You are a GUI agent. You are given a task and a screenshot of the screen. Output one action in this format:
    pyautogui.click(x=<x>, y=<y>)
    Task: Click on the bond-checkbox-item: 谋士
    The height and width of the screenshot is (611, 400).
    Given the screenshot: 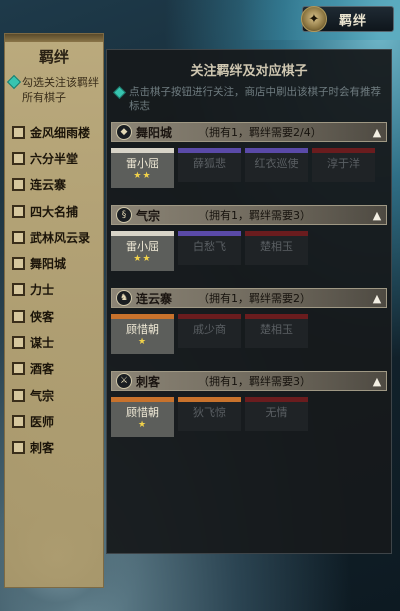 What is the action you would take?
    pyautogui.click(x=54, y=342)
    